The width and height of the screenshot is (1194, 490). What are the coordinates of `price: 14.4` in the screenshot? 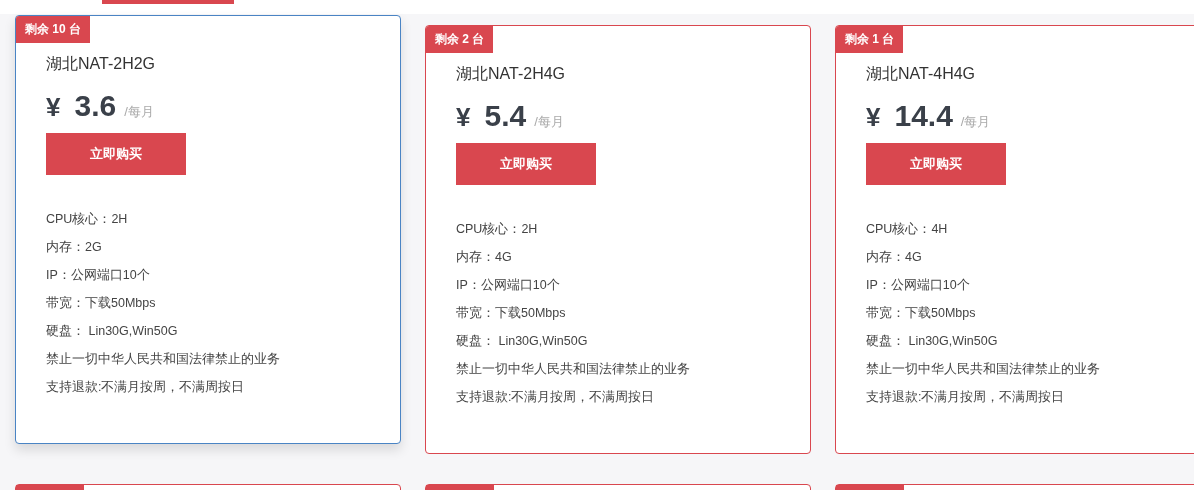 It's located at (923, 116).